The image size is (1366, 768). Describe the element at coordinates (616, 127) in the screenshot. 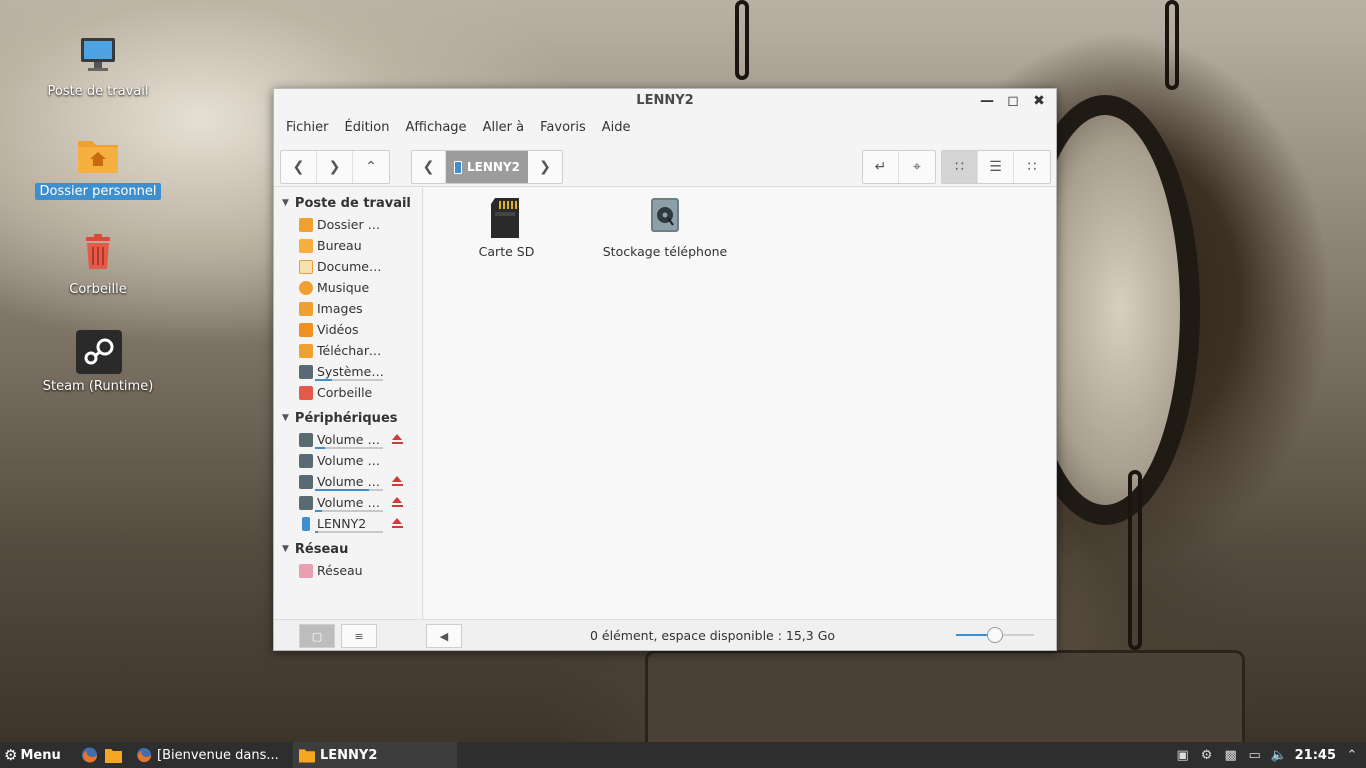

I see `menu-help: Aide` at that location.